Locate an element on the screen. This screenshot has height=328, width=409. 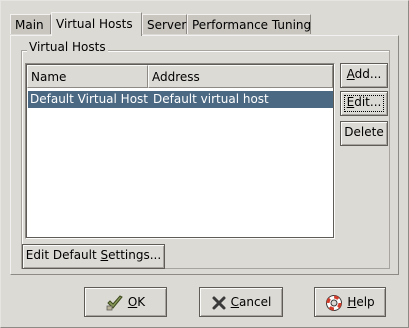
ok-button: OK is located at coordinates (125, 302).